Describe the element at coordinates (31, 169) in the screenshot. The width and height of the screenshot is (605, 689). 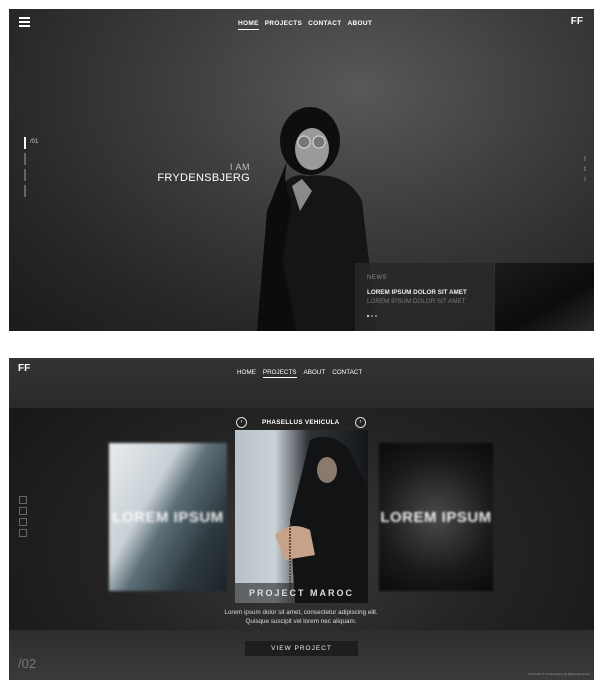
I see `slide-pager: /01` at that location.